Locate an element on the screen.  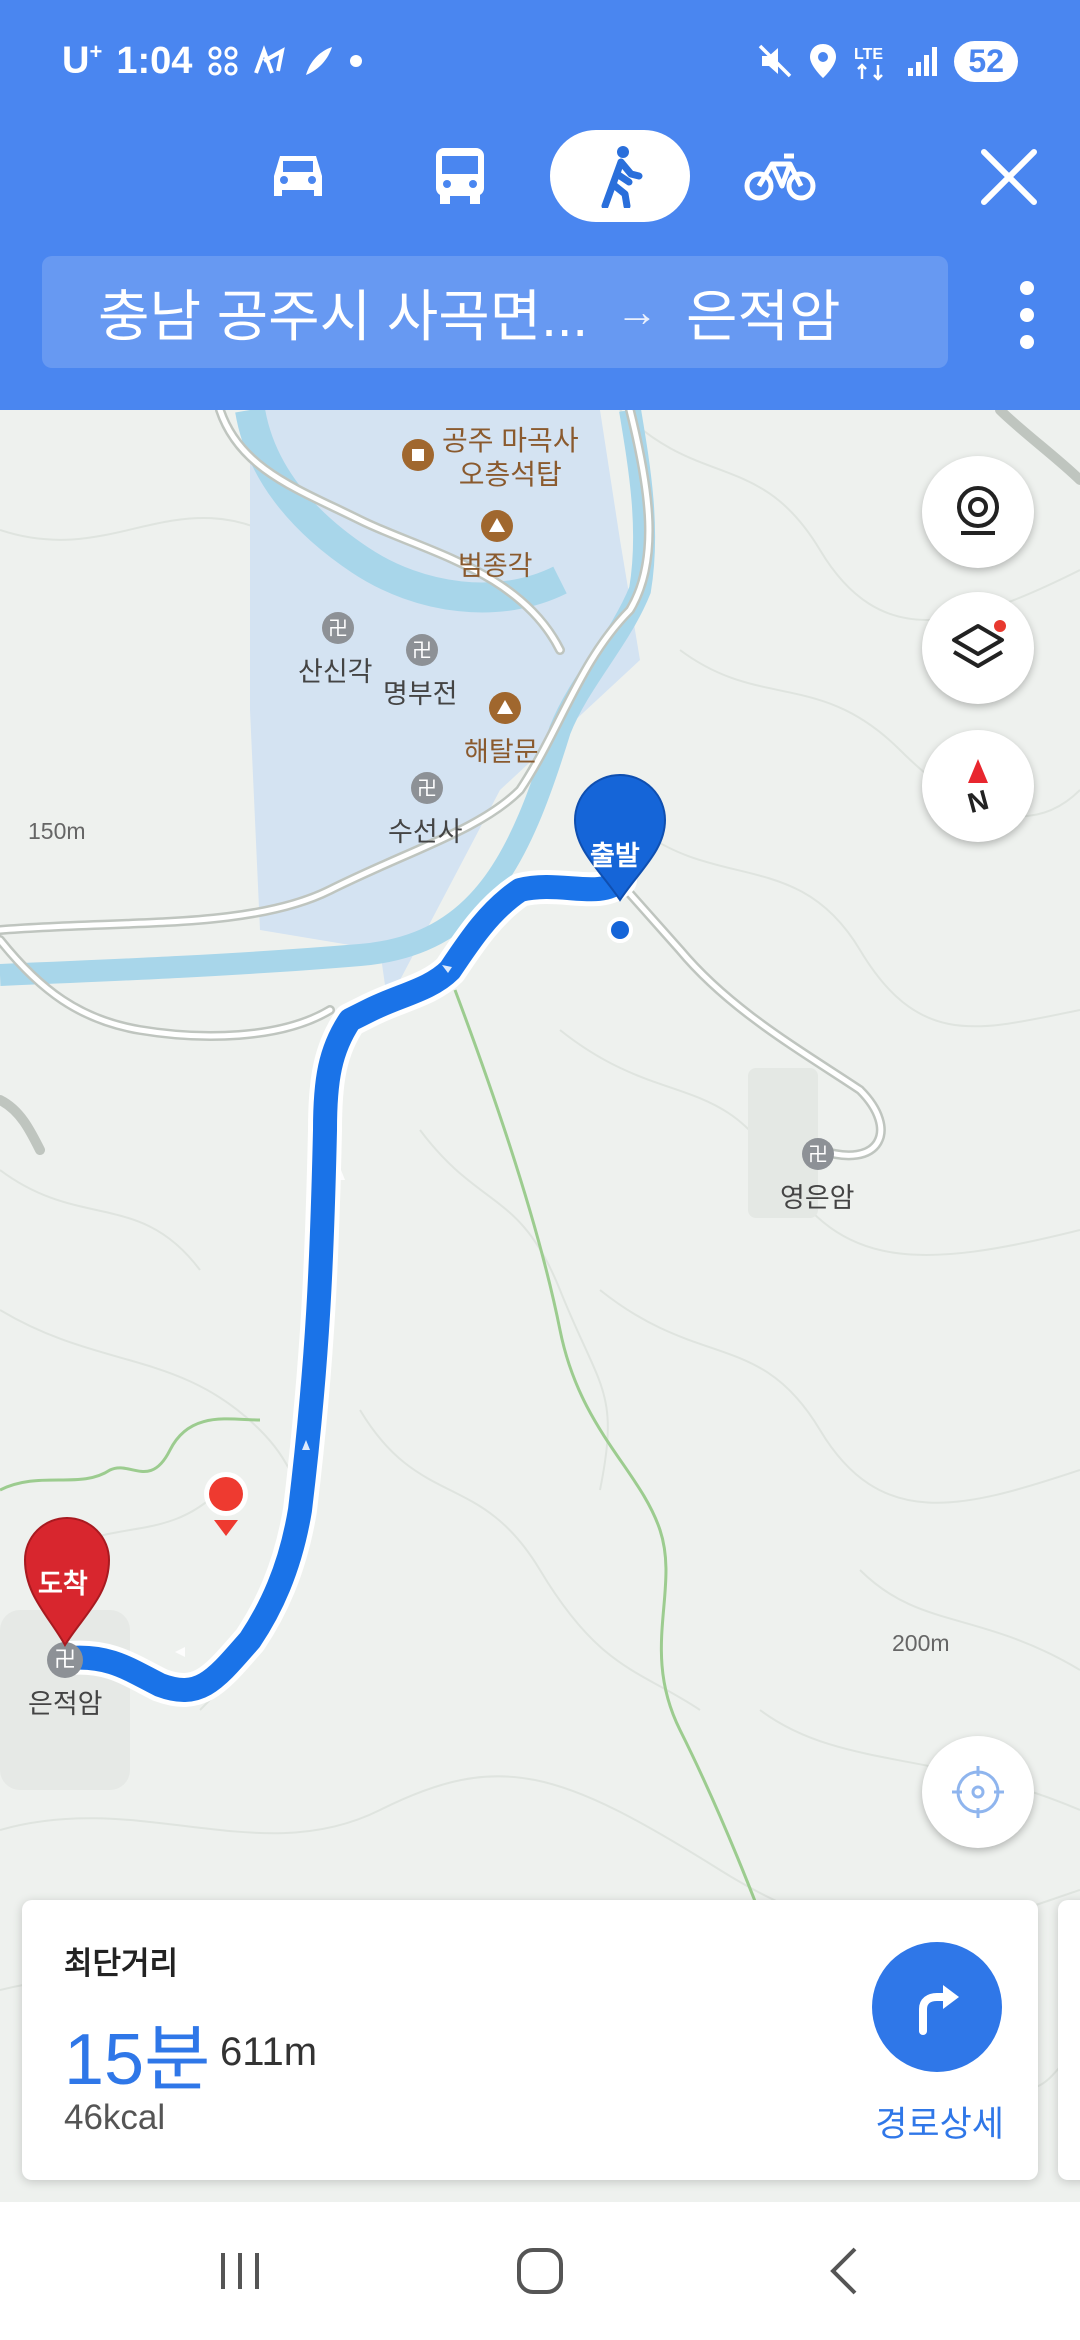
elevation-label: 200m is located at coordinates (921, 1643).